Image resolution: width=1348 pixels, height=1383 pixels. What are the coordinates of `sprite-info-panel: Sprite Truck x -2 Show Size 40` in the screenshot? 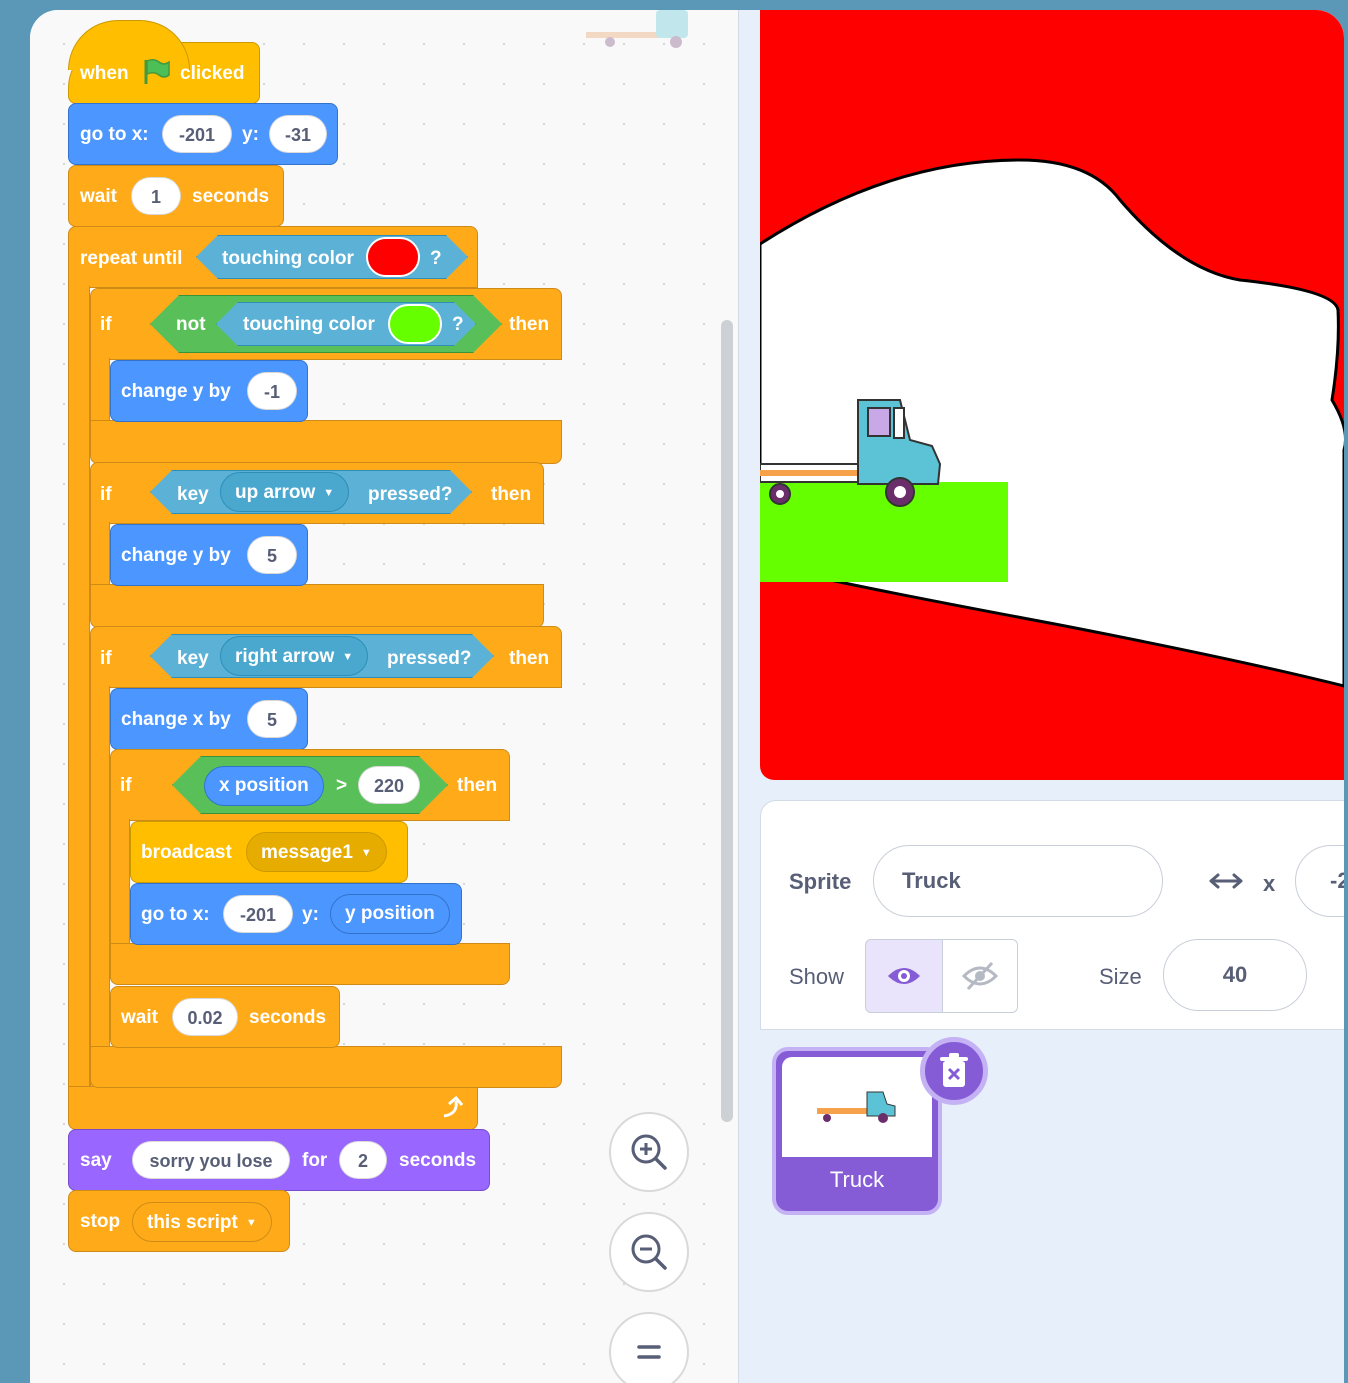 It's located at (1052, 915).